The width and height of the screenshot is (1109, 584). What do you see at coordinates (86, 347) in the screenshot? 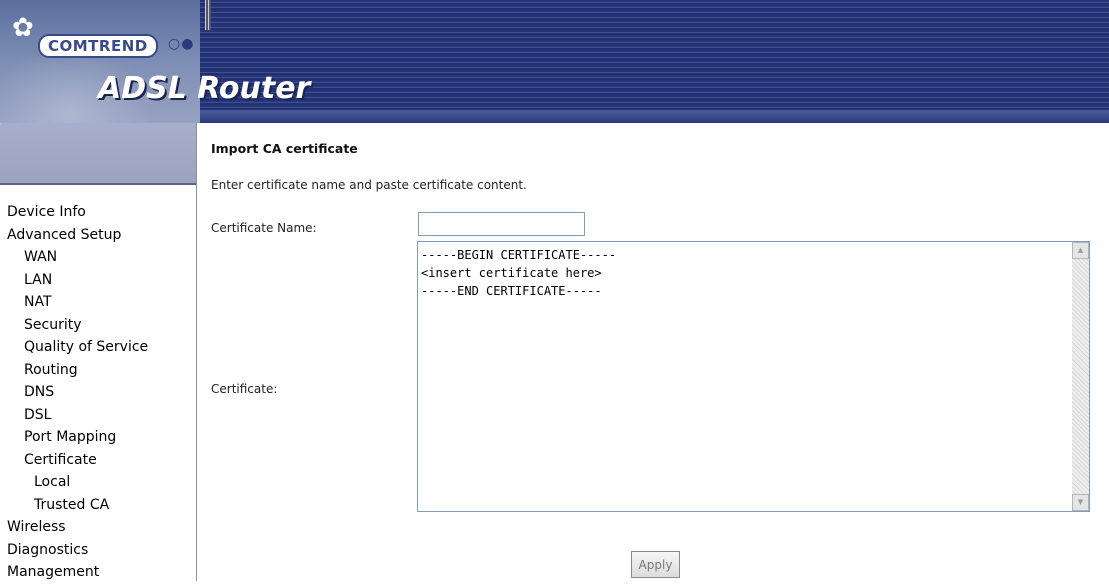
I see `sidebar-item-label: Quality of Service` at bounding box center [86, 347].